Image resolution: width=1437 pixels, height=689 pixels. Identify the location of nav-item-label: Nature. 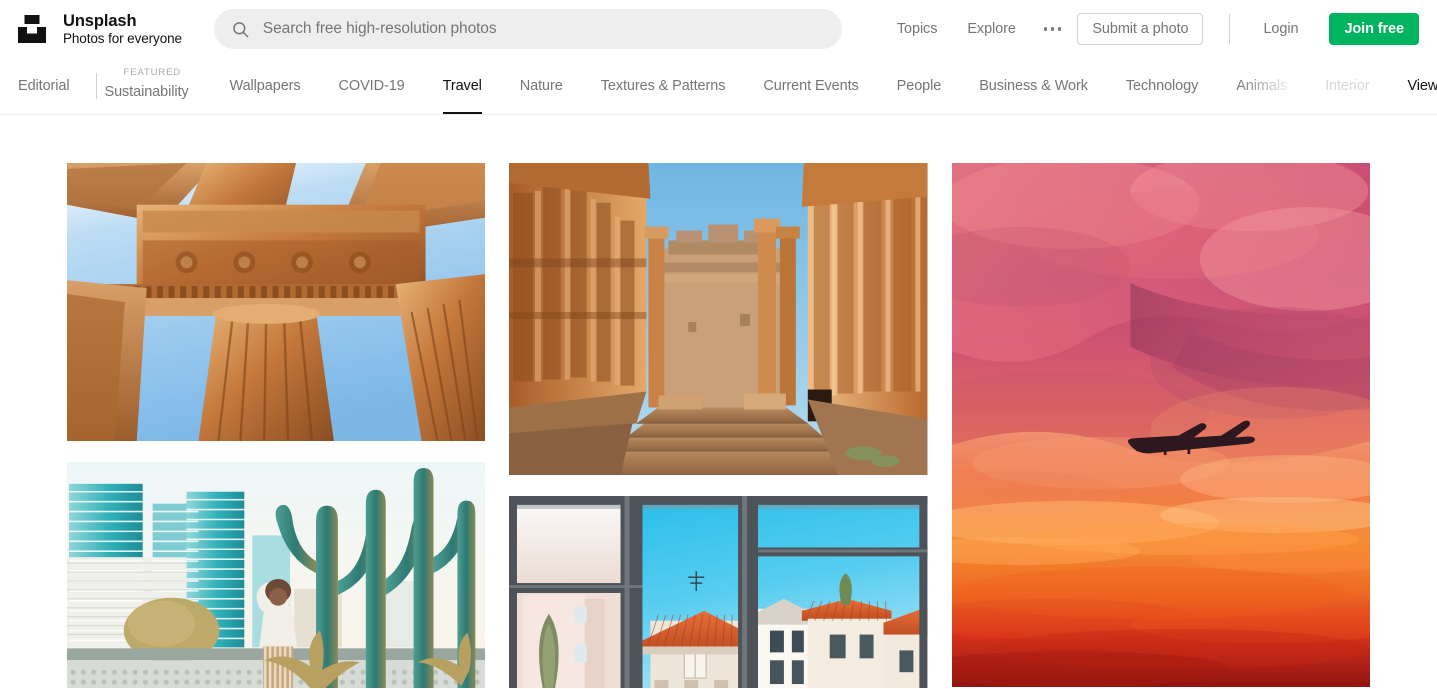
(541, 86).